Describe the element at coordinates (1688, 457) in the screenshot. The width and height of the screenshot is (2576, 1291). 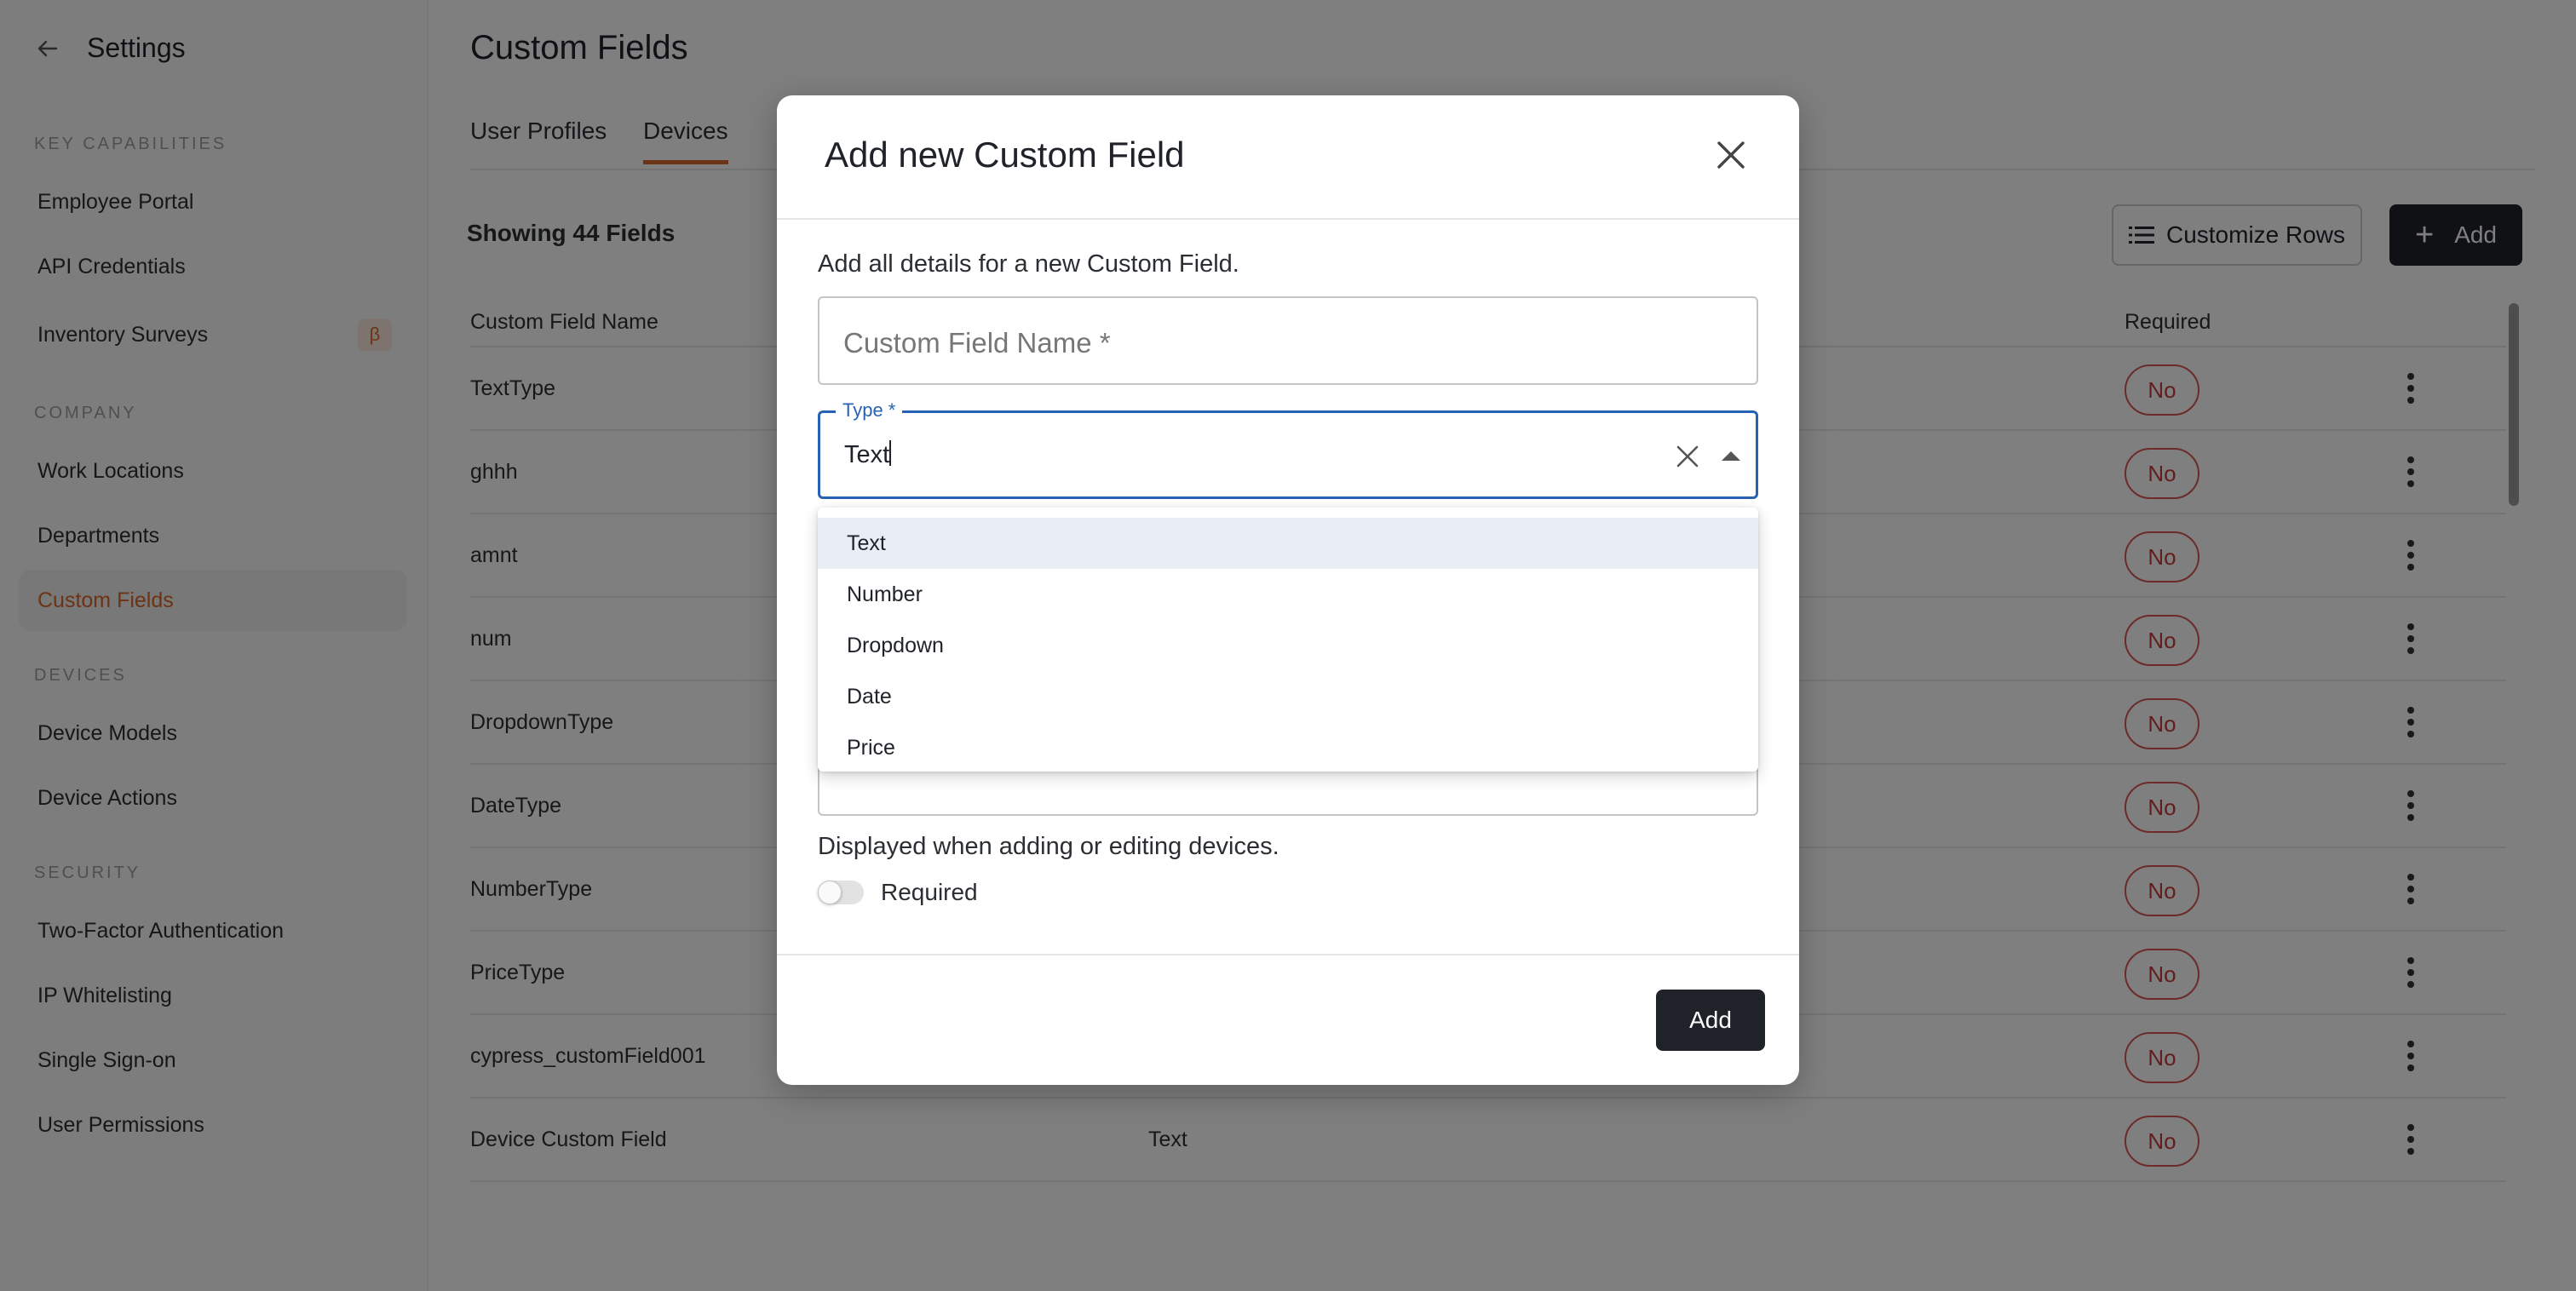
I see `clear-icon` at that location.